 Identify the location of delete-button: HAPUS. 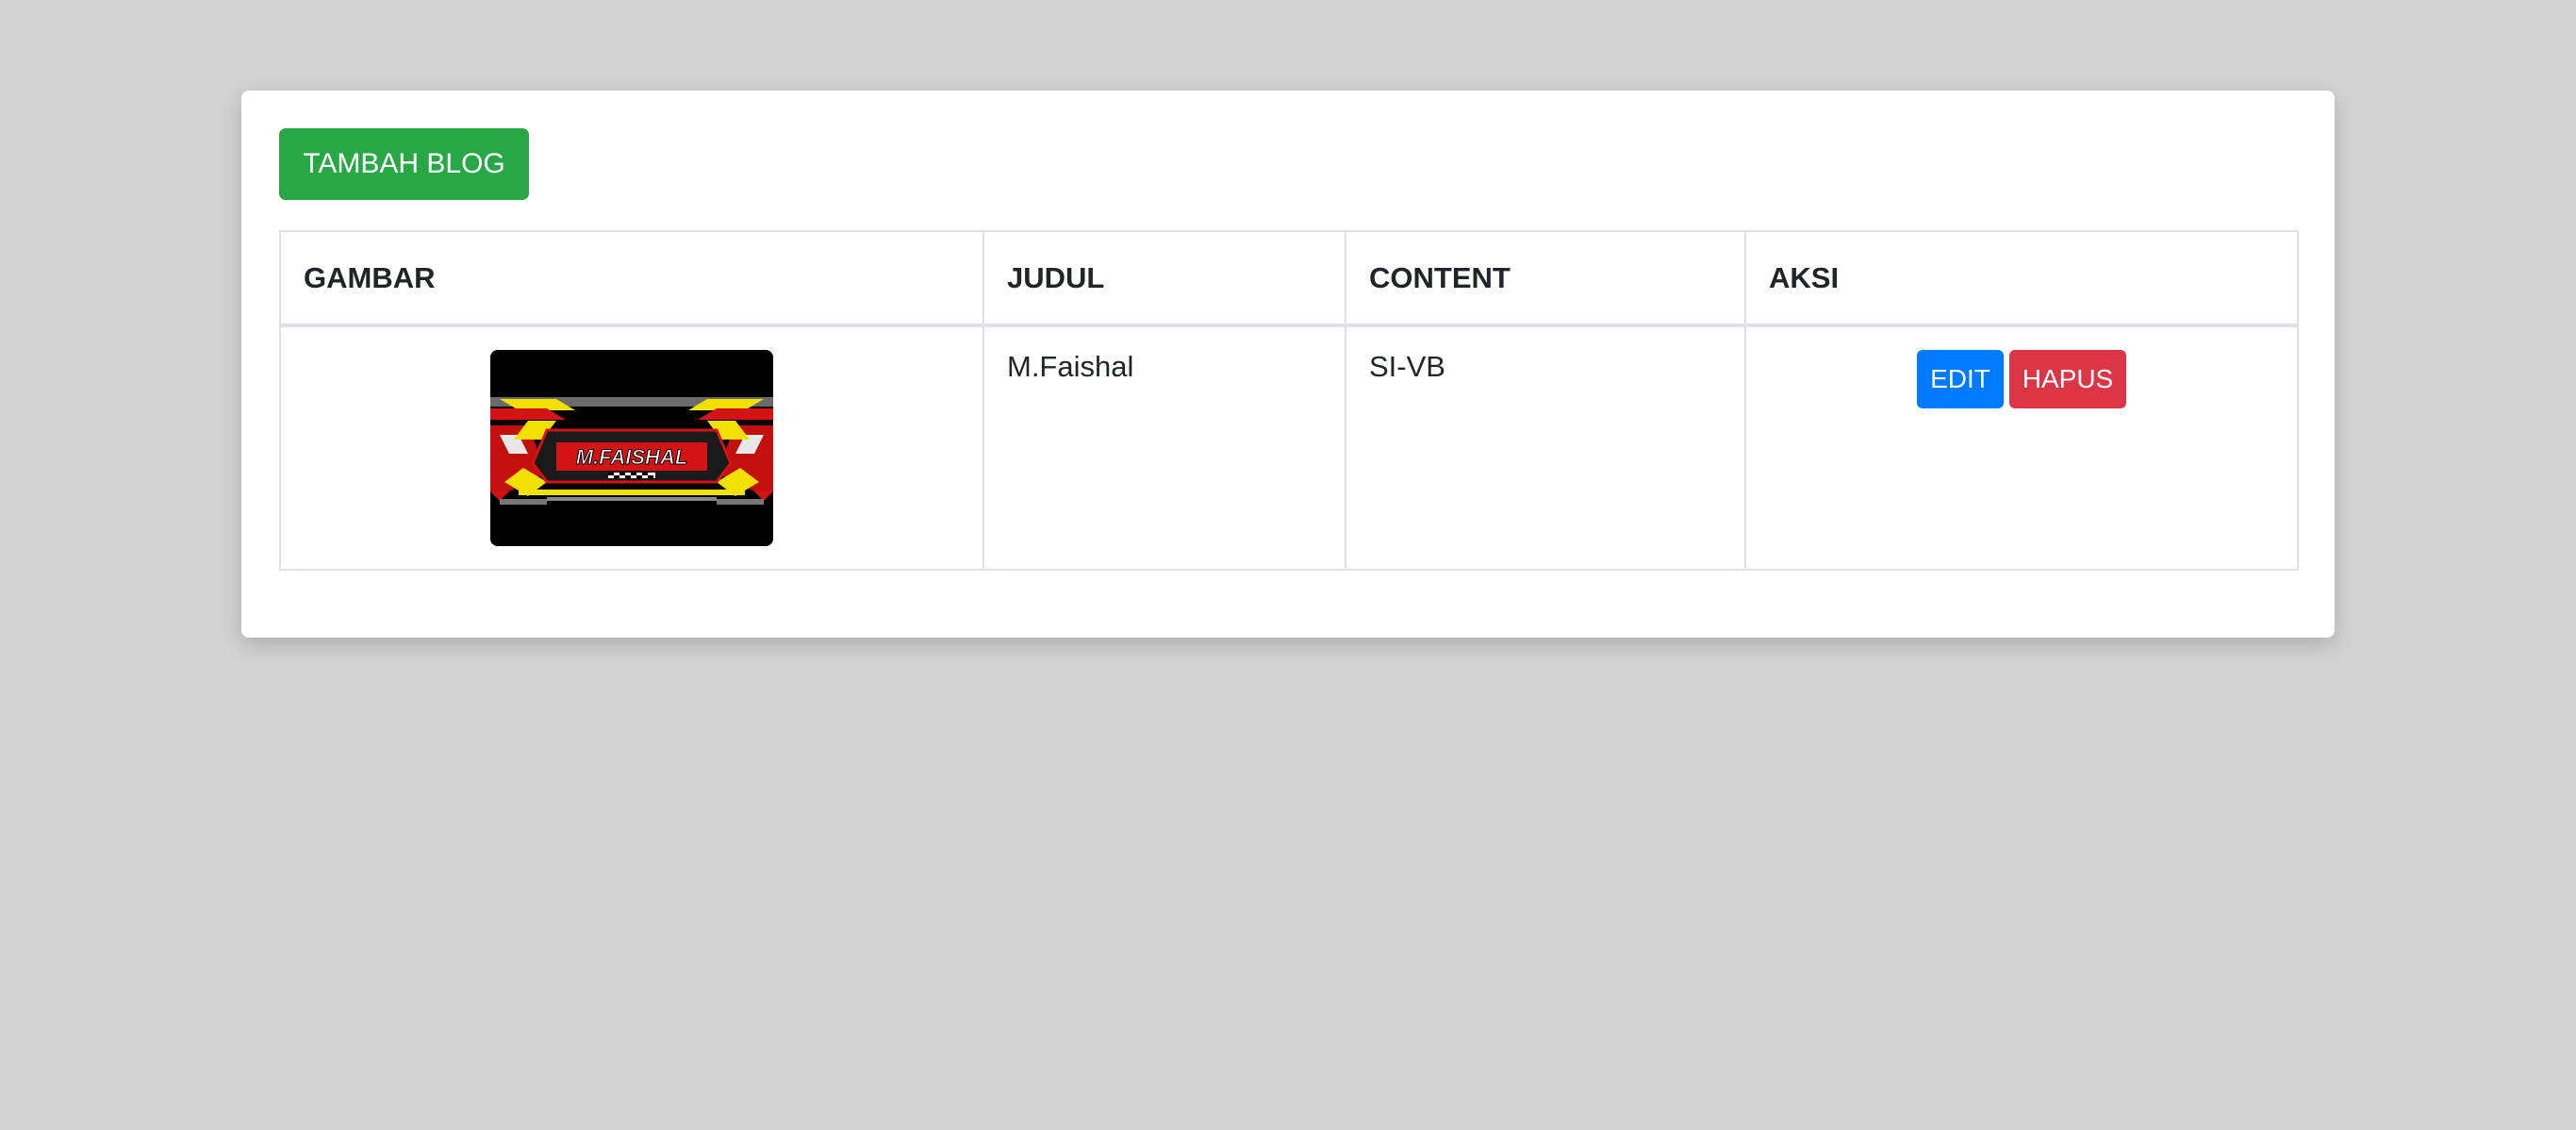
(2067, 379).